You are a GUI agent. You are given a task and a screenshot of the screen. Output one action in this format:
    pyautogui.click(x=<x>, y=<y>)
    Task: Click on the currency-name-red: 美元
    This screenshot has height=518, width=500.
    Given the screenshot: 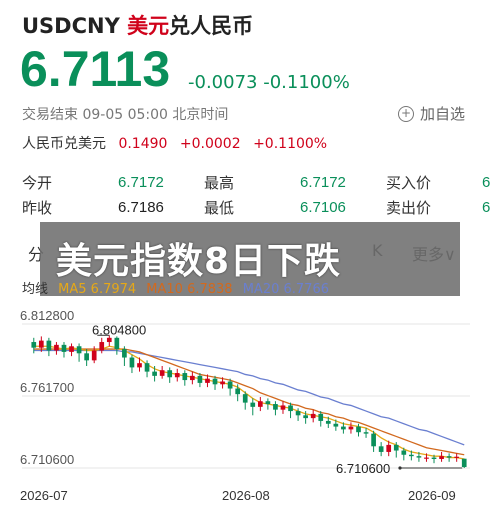 What is the action you would take?
    pyautogui.click(x=148, y=26)
    